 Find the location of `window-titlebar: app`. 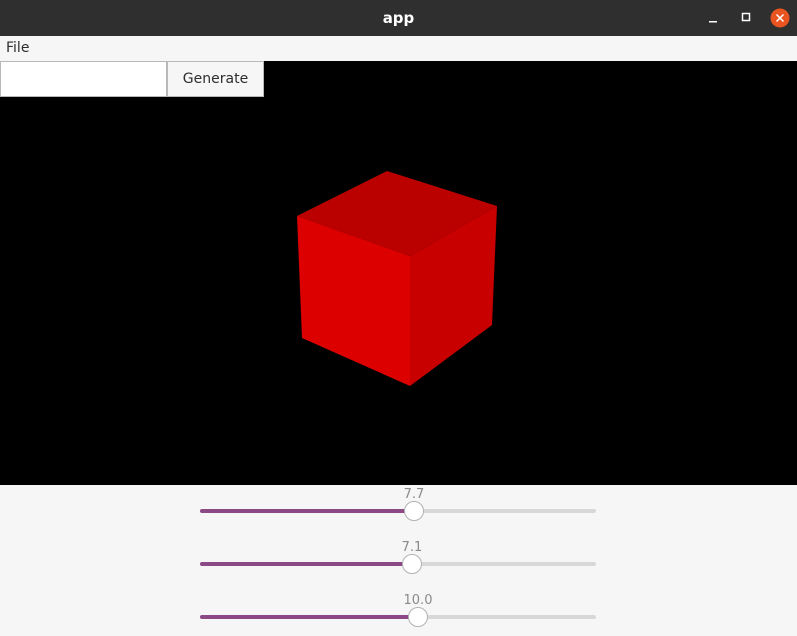

window-titlebar: app is located at coordinates (398, 18).